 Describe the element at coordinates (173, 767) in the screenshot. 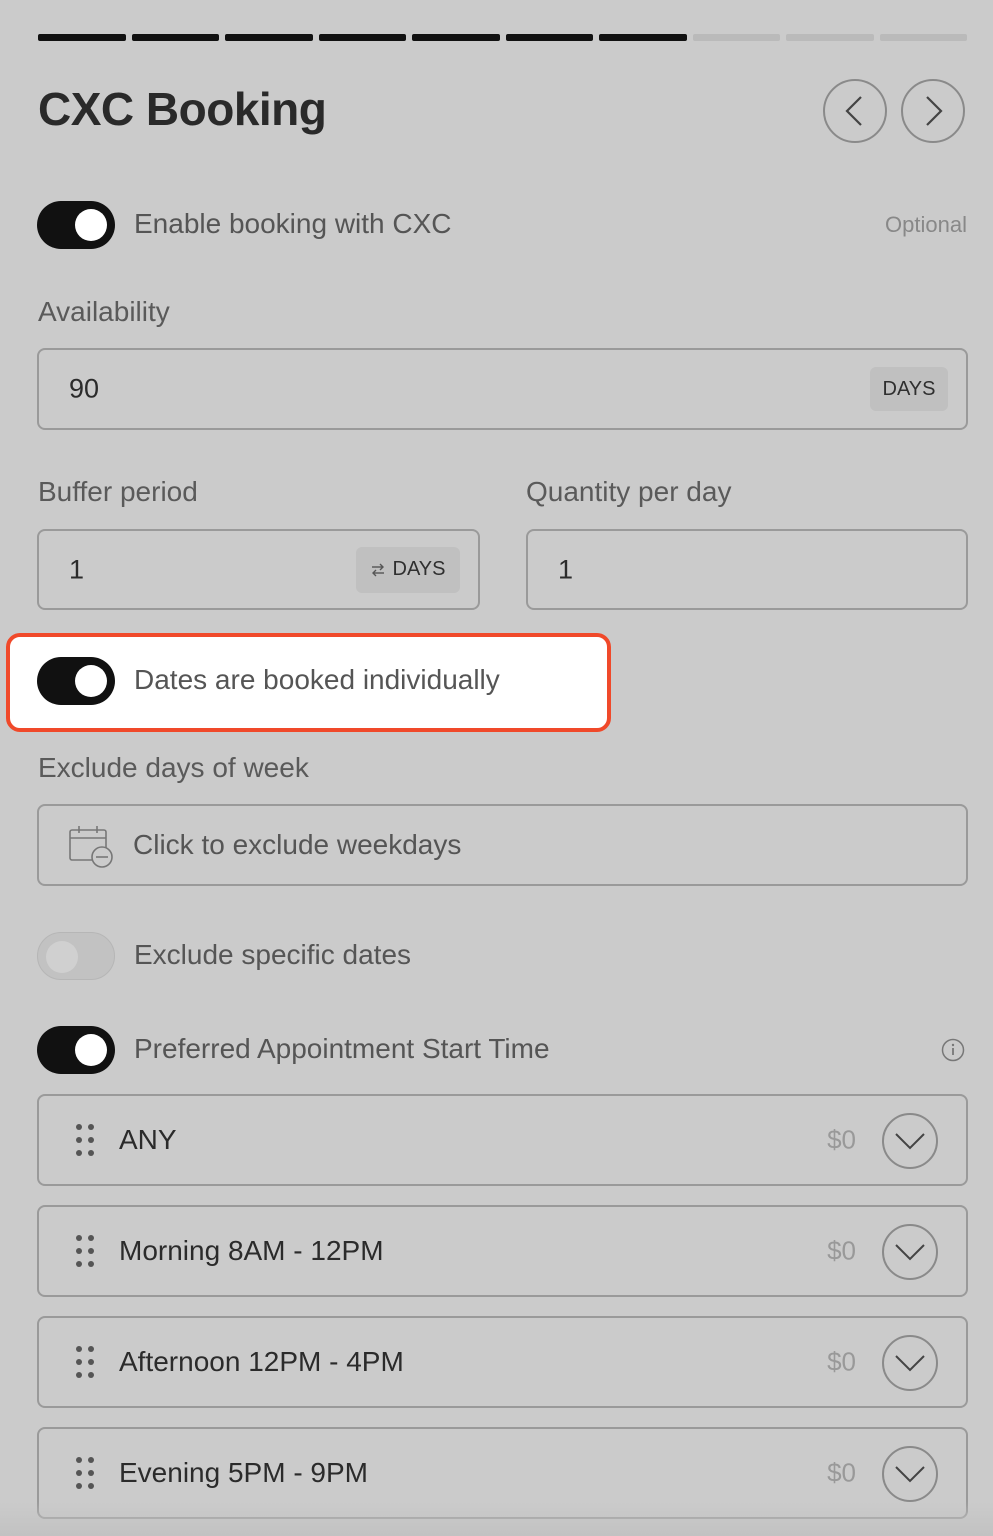

I see `exclude-days-label: Exclude days of week` at that location.